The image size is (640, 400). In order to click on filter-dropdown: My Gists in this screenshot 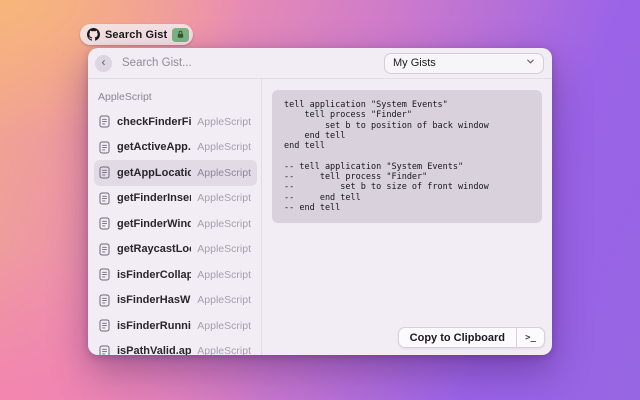, I will do `click(464, 63)`.